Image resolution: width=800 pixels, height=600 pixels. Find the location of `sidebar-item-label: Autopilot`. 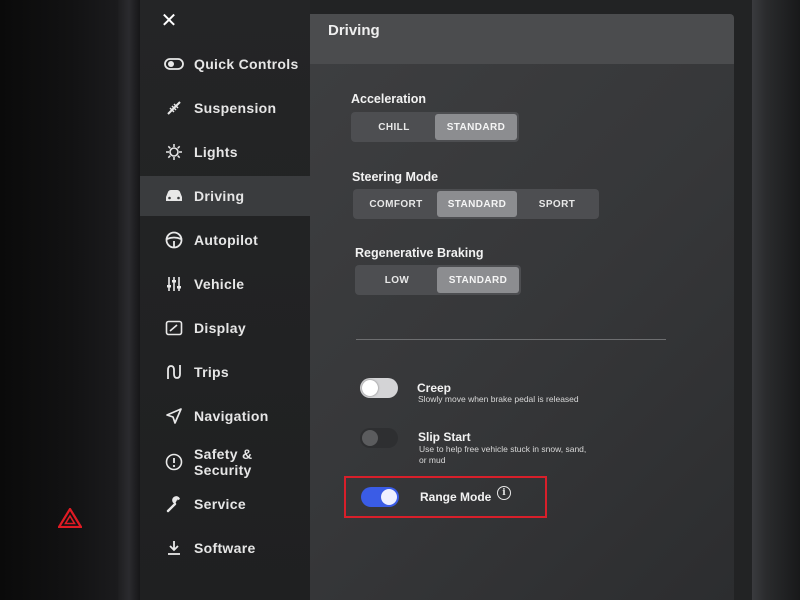

sidebar-item-label: Autopilot is located at coordinates (226, 240).